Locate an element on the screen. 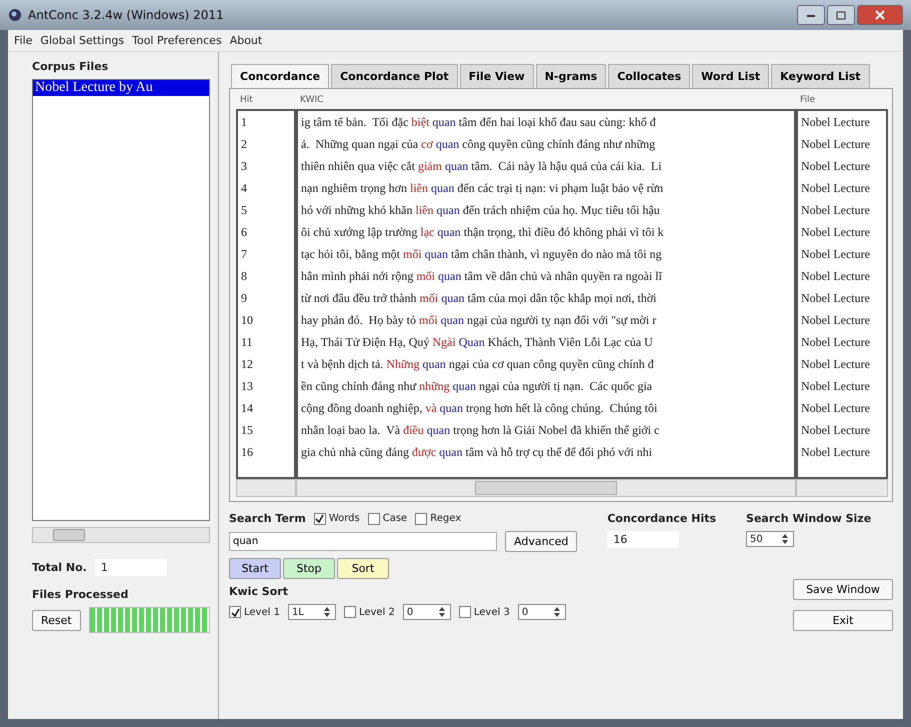 The width and height of the screenshot is (911, 727). spinner-field: 50 is located at coordinates (770, 539).